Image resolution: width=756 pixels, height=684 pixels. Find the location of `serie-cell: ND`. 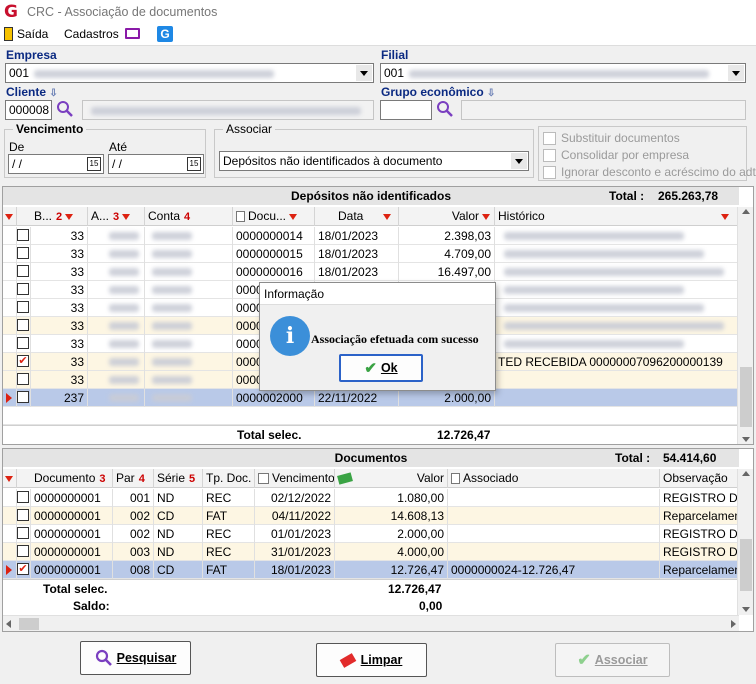

serie-cell: ND is located at coordinates (178, 534).